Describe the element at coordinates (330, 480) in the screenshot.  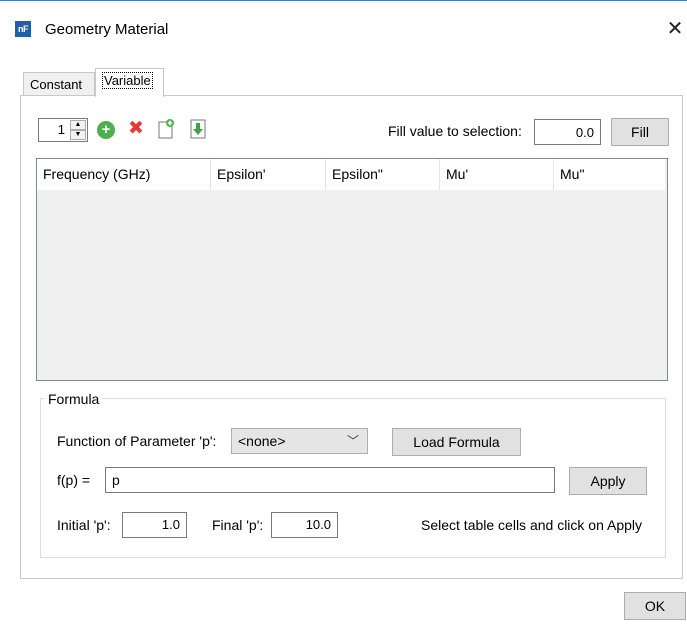
I see `fp-input: p` at that location.